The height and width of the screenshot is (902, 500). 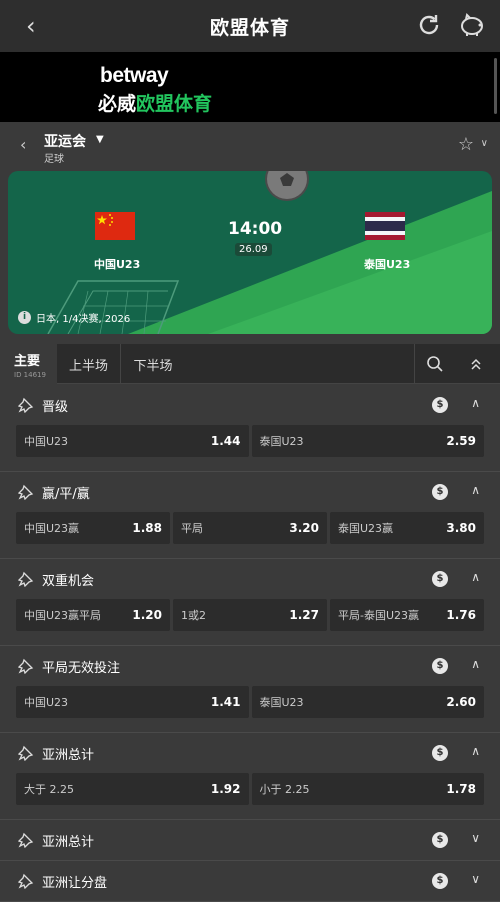 What do you see at coordinates (253, 249) in the screenshot?
I see `kickoff-date: 26.09` at bounding box center [253, 249].